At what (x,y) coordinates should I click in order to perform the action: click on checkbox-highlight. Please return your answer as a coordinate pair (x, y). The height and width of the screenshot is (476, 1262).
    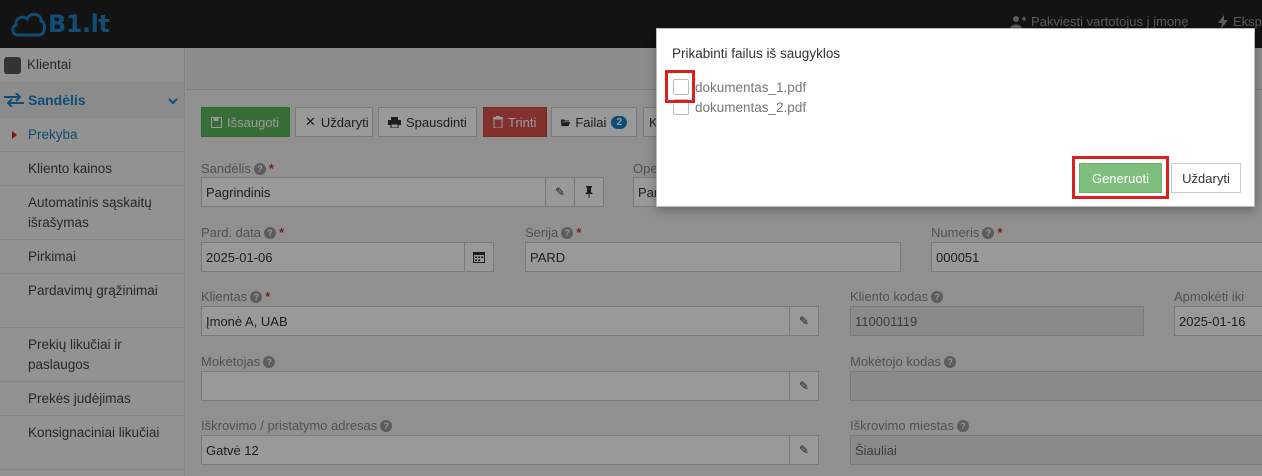
    Looking at the image, I should click on (680, 86).